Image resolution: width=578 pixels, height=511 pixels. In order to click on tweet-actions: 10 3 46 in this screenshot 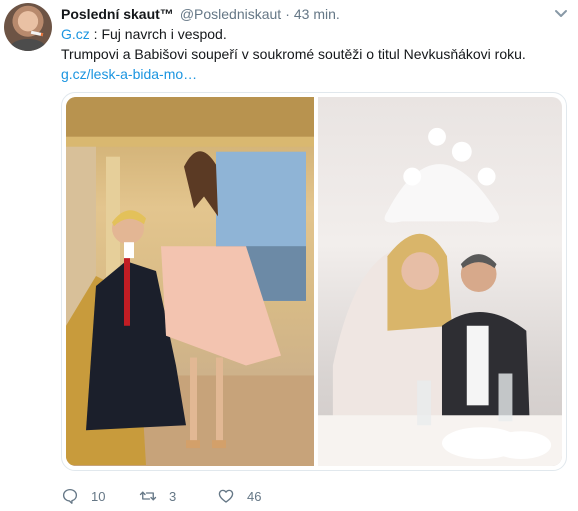, I will do `click(178, 496)`.